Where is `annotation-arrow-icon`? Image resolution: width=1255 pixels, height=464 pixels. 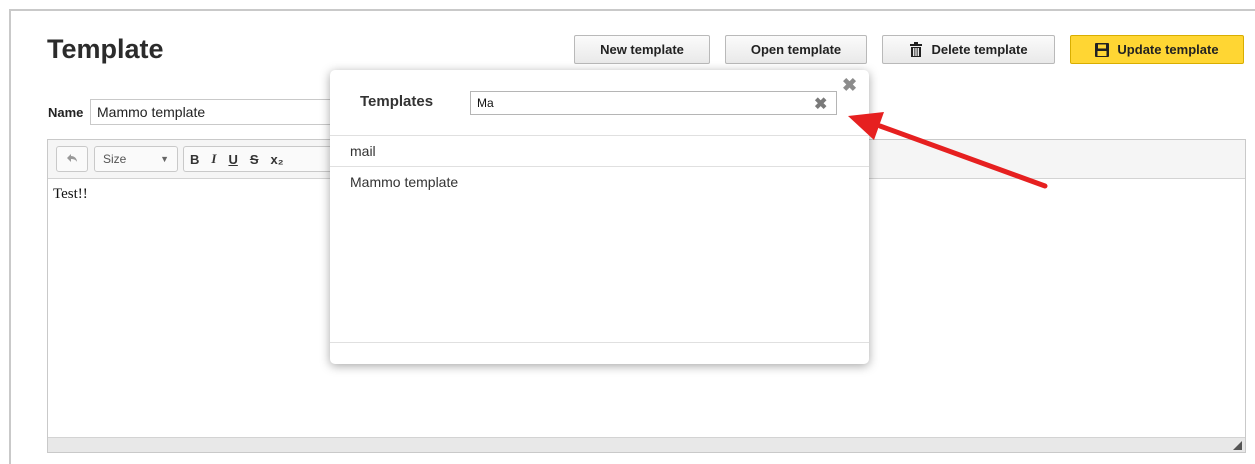
annotation-arrow-icon is located at coordinates (948, 150).